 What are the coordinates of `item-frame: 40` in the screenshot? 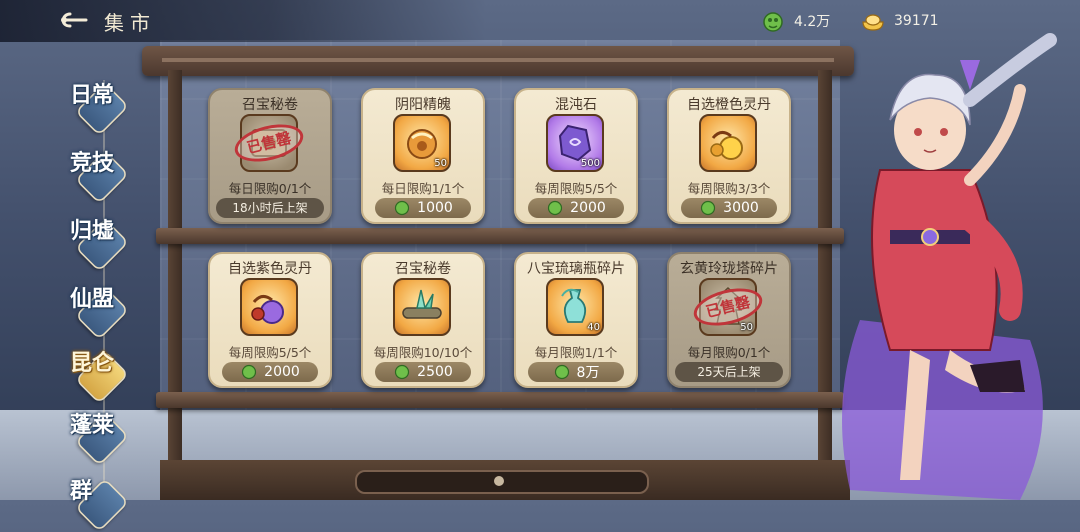 It's located at (575, 307).